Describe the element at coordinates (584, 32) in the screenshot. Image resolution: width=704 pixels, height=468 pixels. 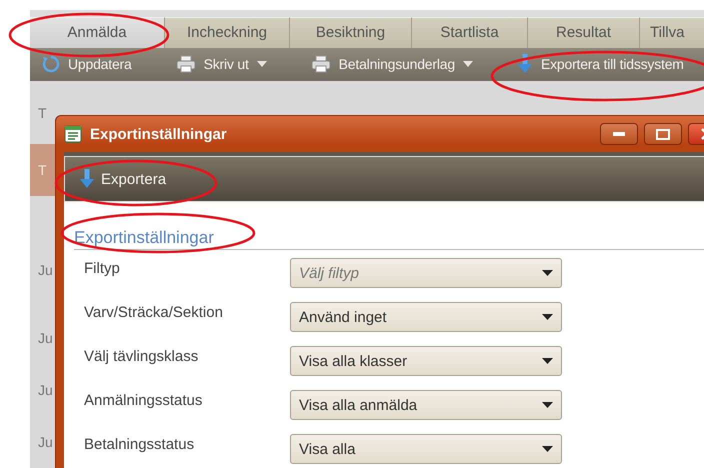
I see `tab: Resultat` at that location.